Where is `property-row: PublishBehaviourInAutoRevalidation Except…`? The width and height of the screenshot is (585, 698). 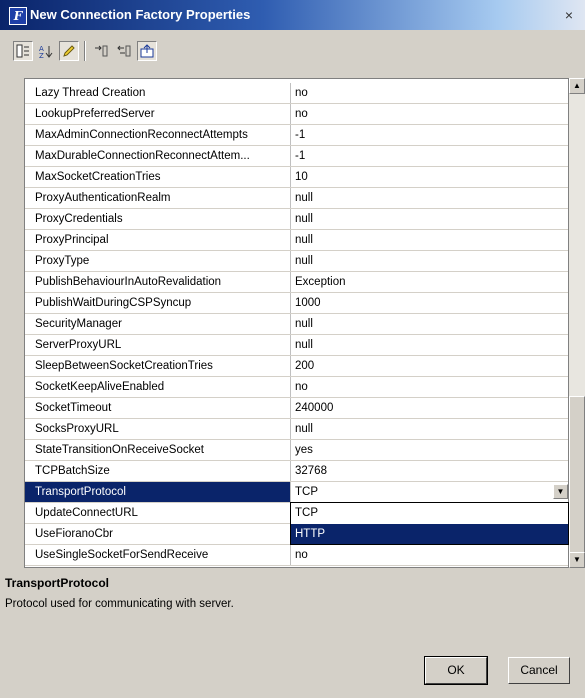 property-row: PublishBehaviourInAutoRevalidation Except… is located at coordinates (296, 282).